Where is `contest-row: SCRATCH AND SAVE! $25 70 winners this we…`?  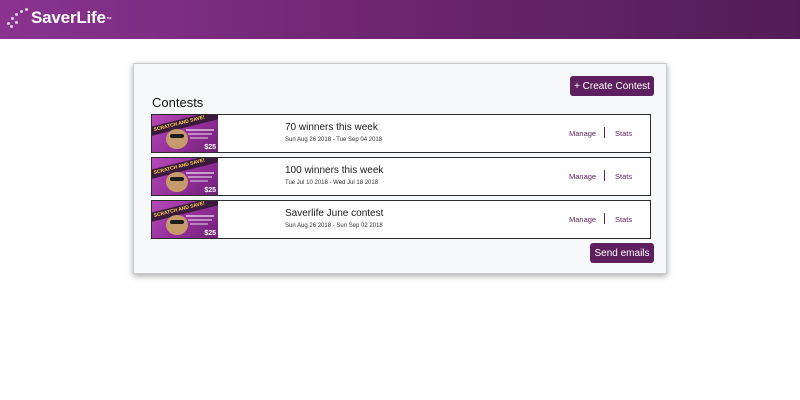
contest-row: SCRATCH AND SAVE! $25 70 winners this we… is located at coordinates (401, 133).